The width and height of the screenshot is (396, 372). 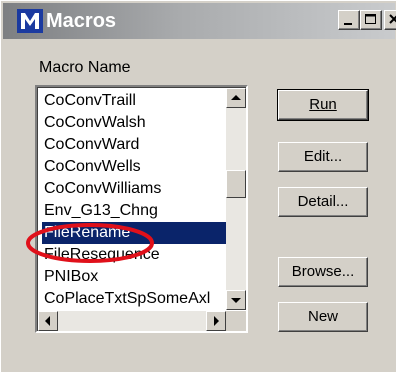 I want to click on list-item: Env_G13_Chng, so click(x=135, y=211).